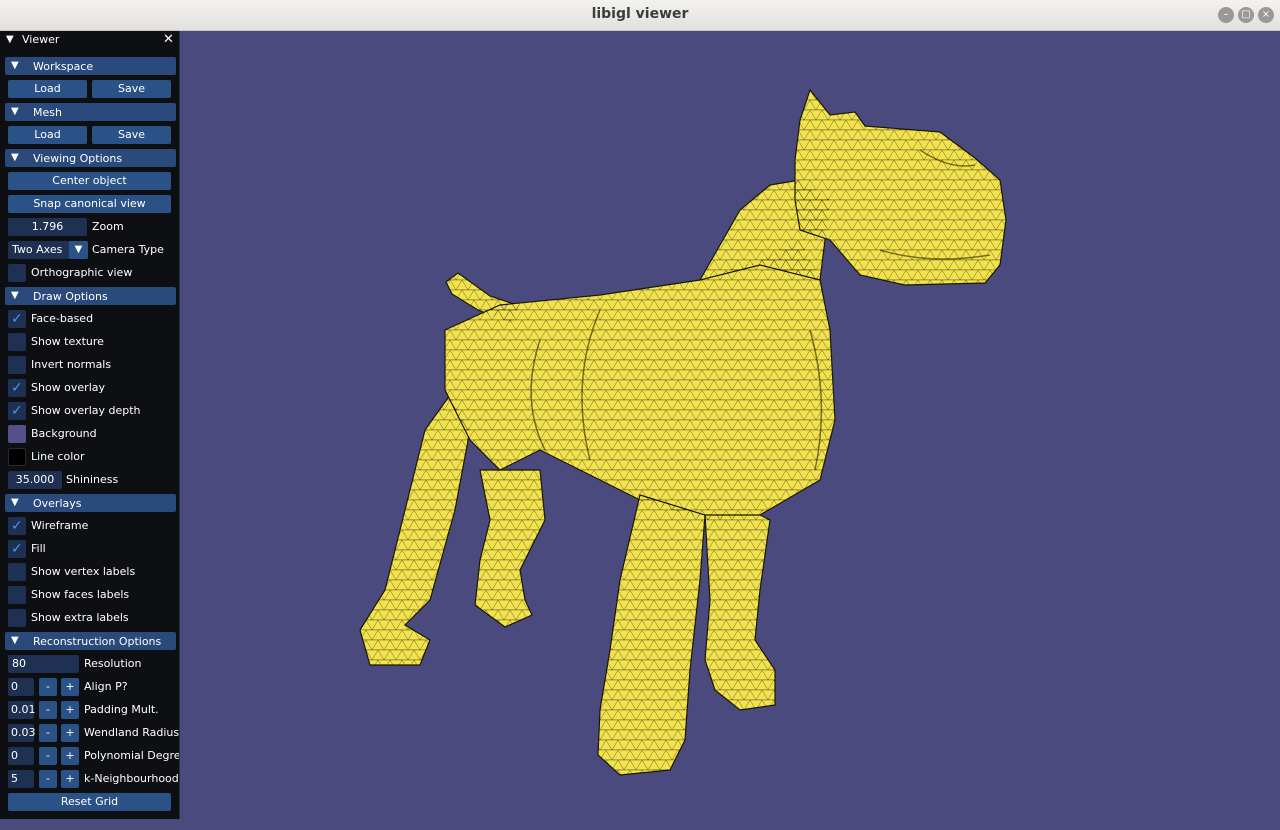 The width and height of the screenshot is (1280, 830). Describe the element at coordinates (128, 249) in the screenshot. I see `camera-type-label: Camera Type` at that location.